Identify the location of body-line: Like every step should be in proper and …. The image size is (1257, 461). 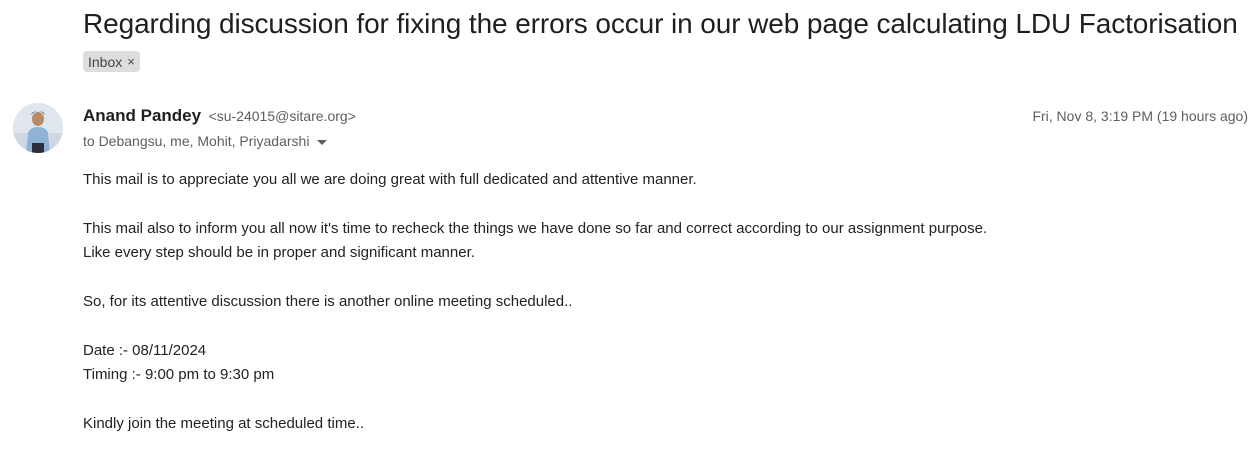
(279, 253).